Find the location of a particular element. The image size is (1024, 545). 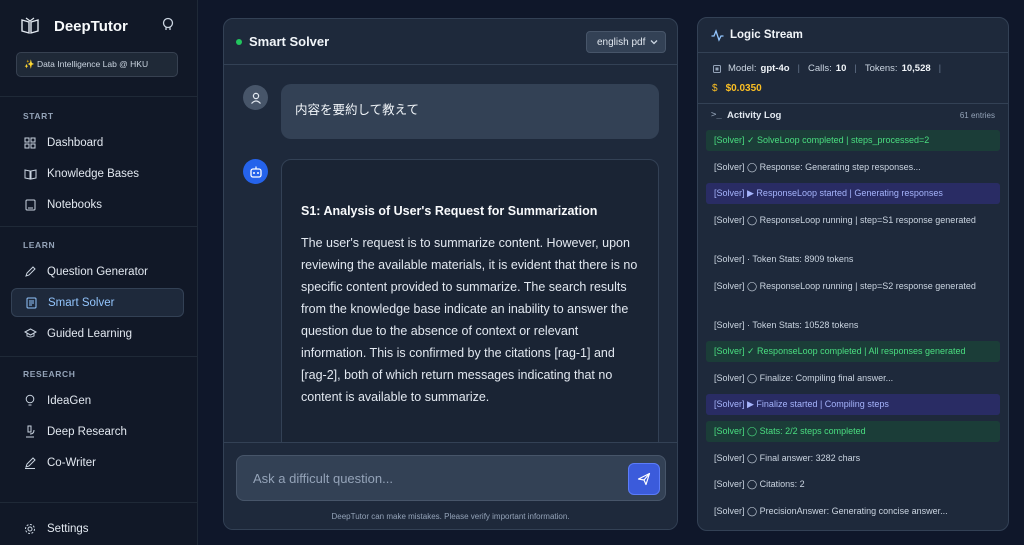

logic-title: Logic Stream is located at coordinates (766, 35).